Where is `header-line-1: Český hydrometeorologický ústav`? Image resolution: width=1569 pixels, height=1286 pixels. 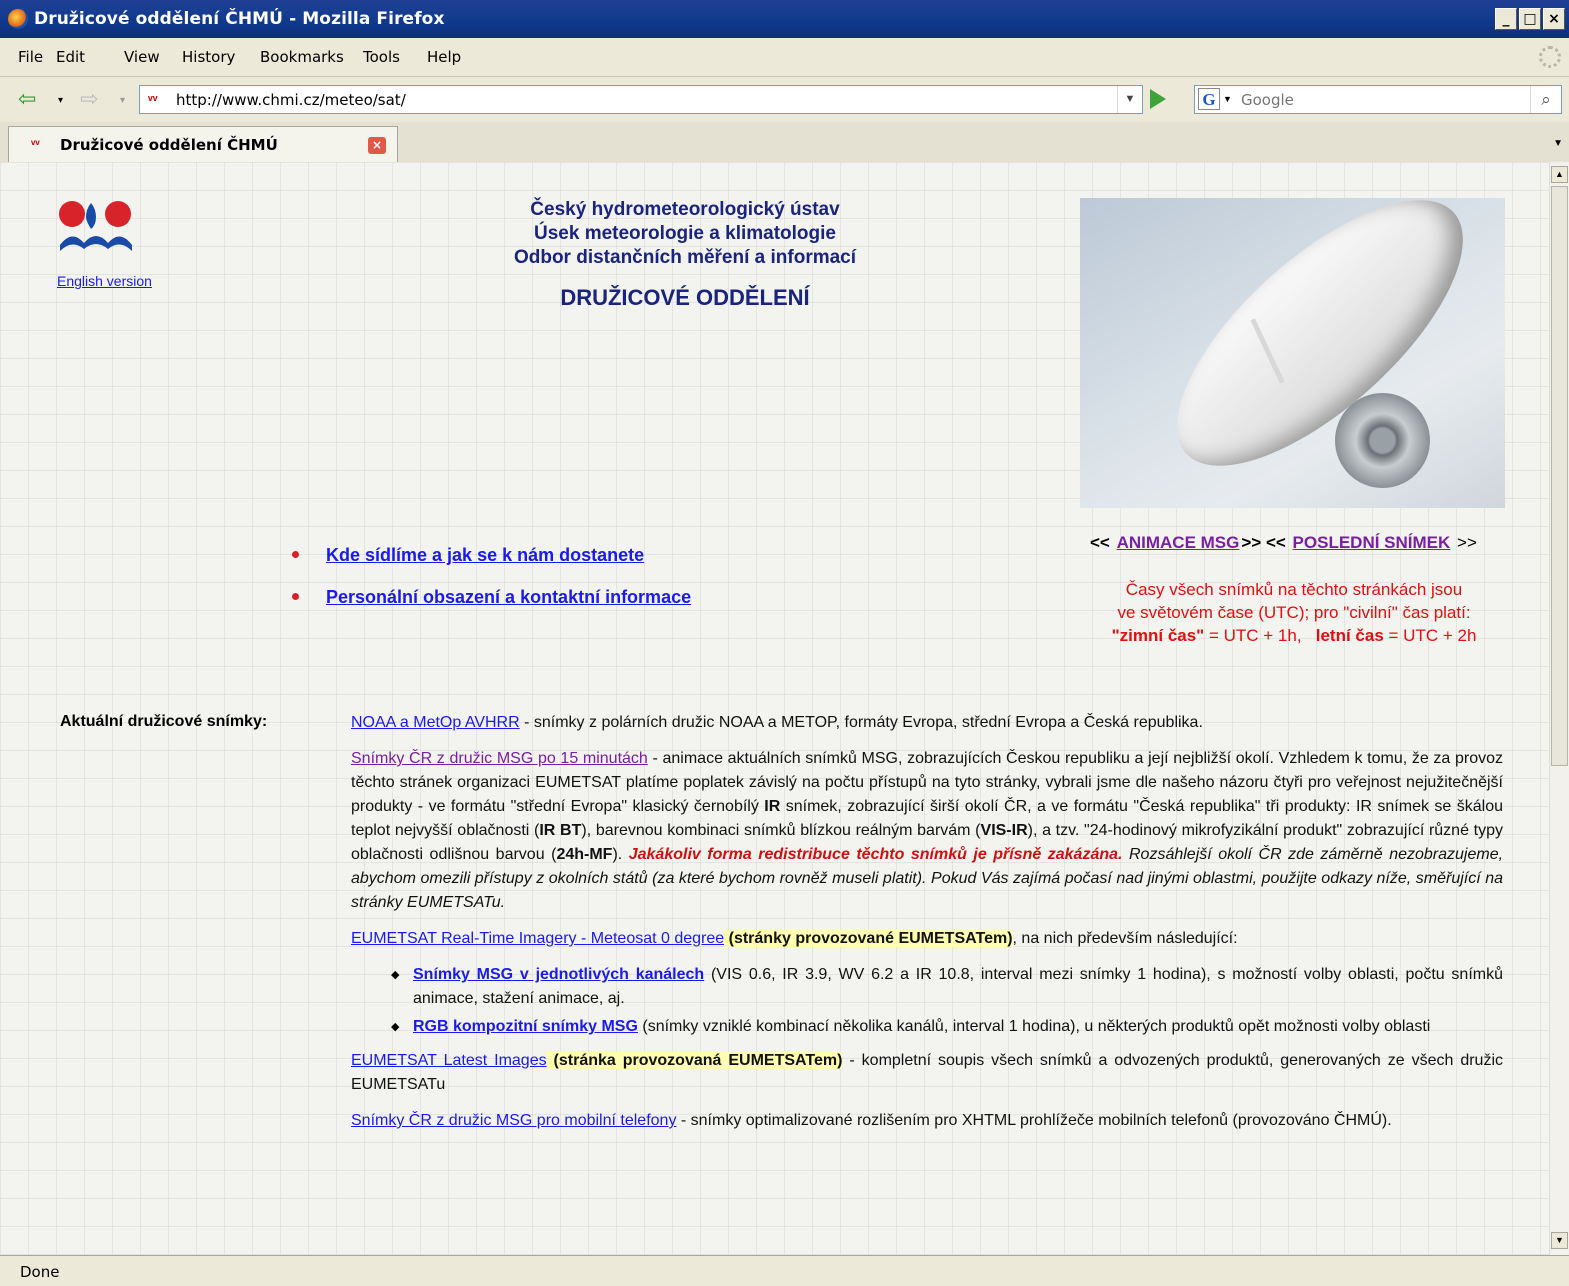
header-line-1: Český hydrometeorologický ústav is located at coordinates (685, 209).